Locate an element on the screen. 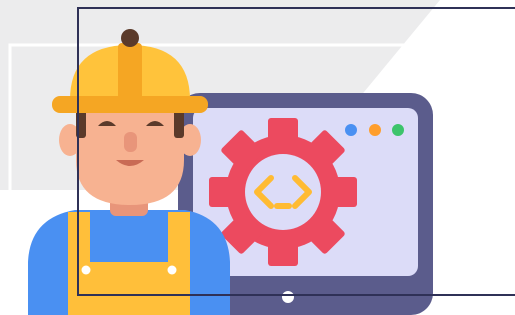 The width and height of the screenshot is (515, 315). worker-head is located at coordinates (130, 152).